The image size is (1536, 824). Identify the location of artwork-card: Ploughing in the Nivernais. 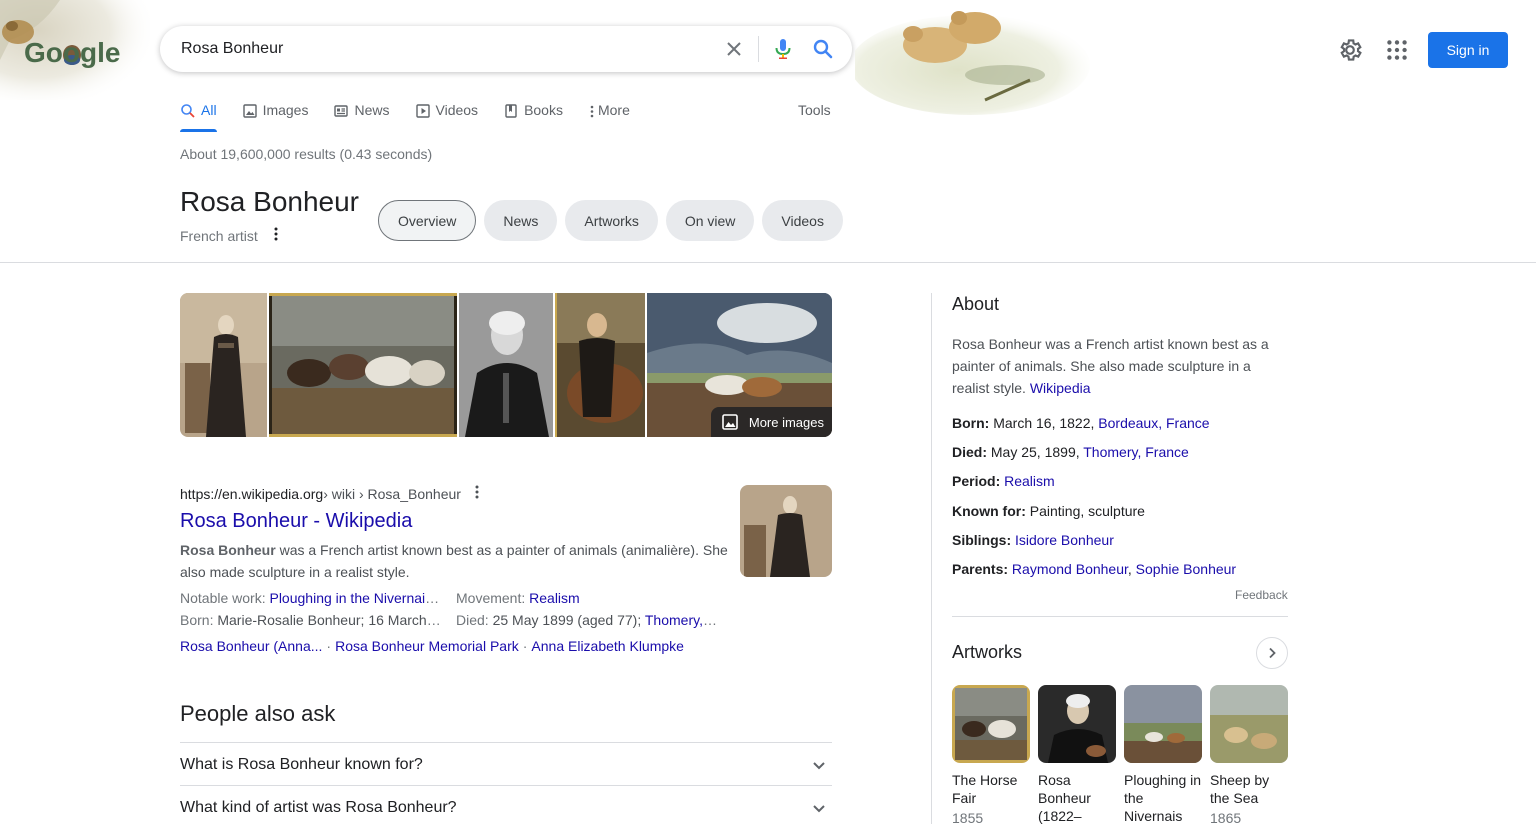
(1163, 754).